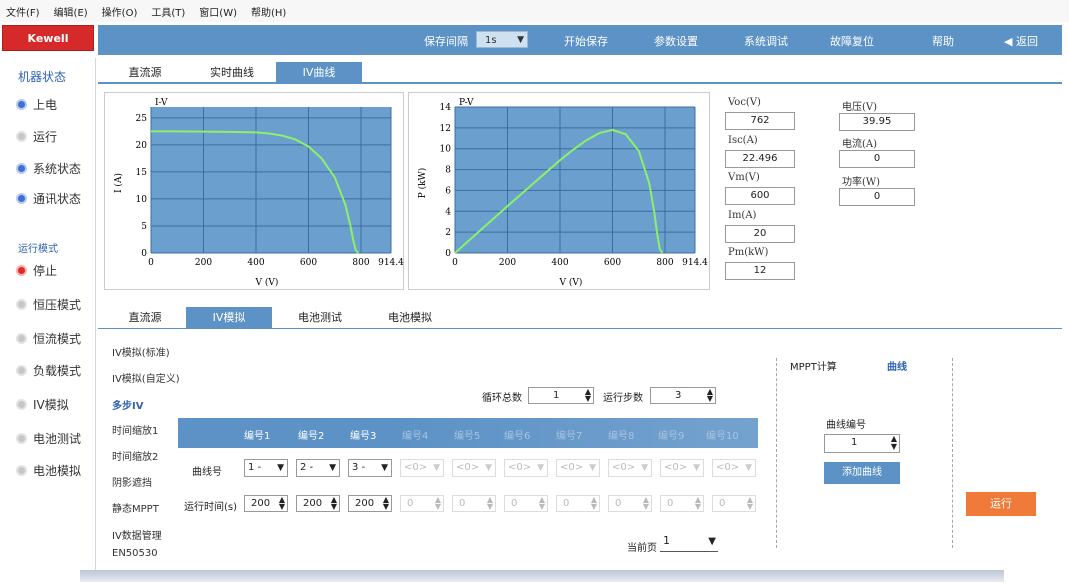  What do you see at coordinates (571, 282) in the screenshot?
I see `pv-x-axis-label: V (V)` at bounding box center [571, 282].